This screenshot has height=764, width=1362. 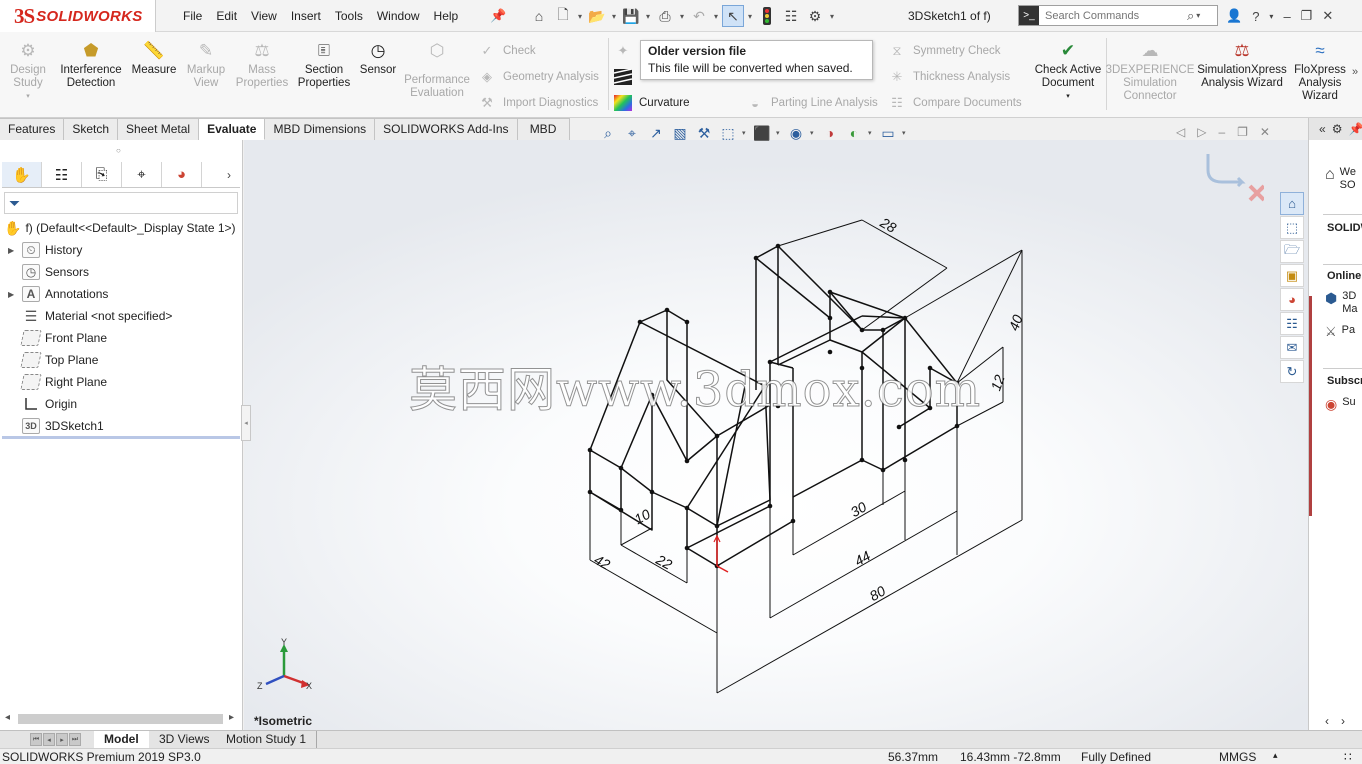 I want to click on task-pane-forward-icon: ›, so click(x=1343, y=721).